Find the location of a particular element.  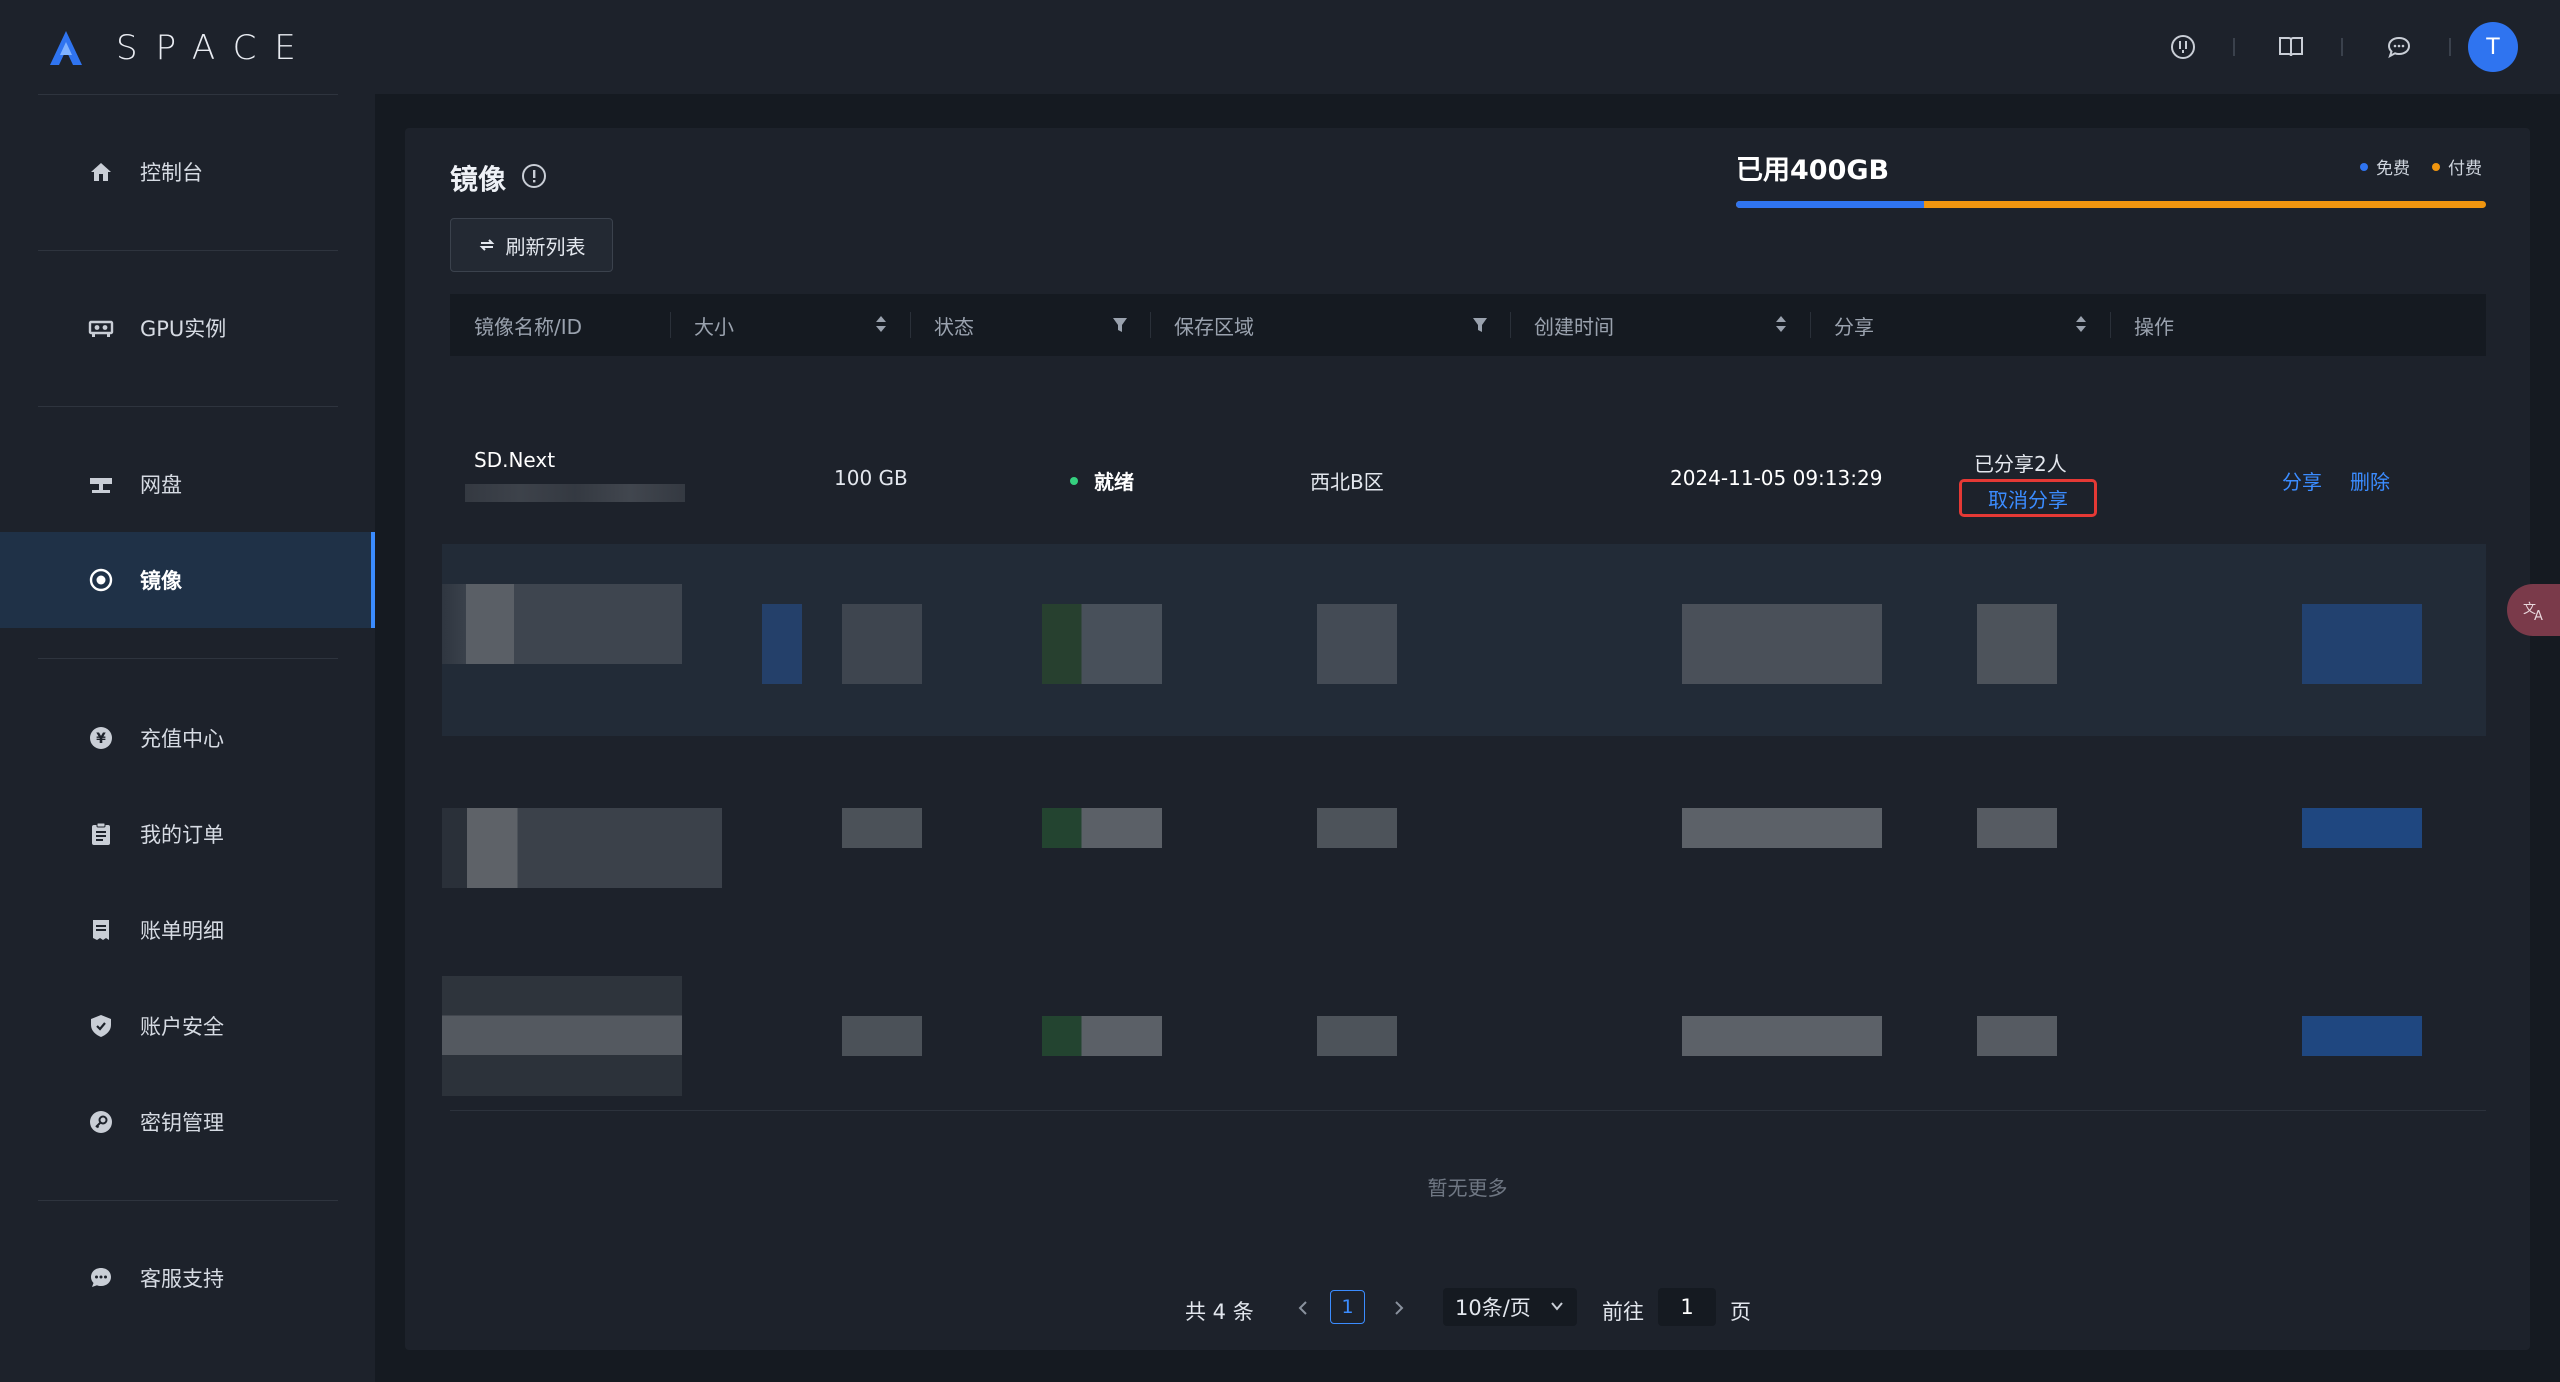

sidebar-item-orders: 我的订单 is located at coordinates (187, 834).